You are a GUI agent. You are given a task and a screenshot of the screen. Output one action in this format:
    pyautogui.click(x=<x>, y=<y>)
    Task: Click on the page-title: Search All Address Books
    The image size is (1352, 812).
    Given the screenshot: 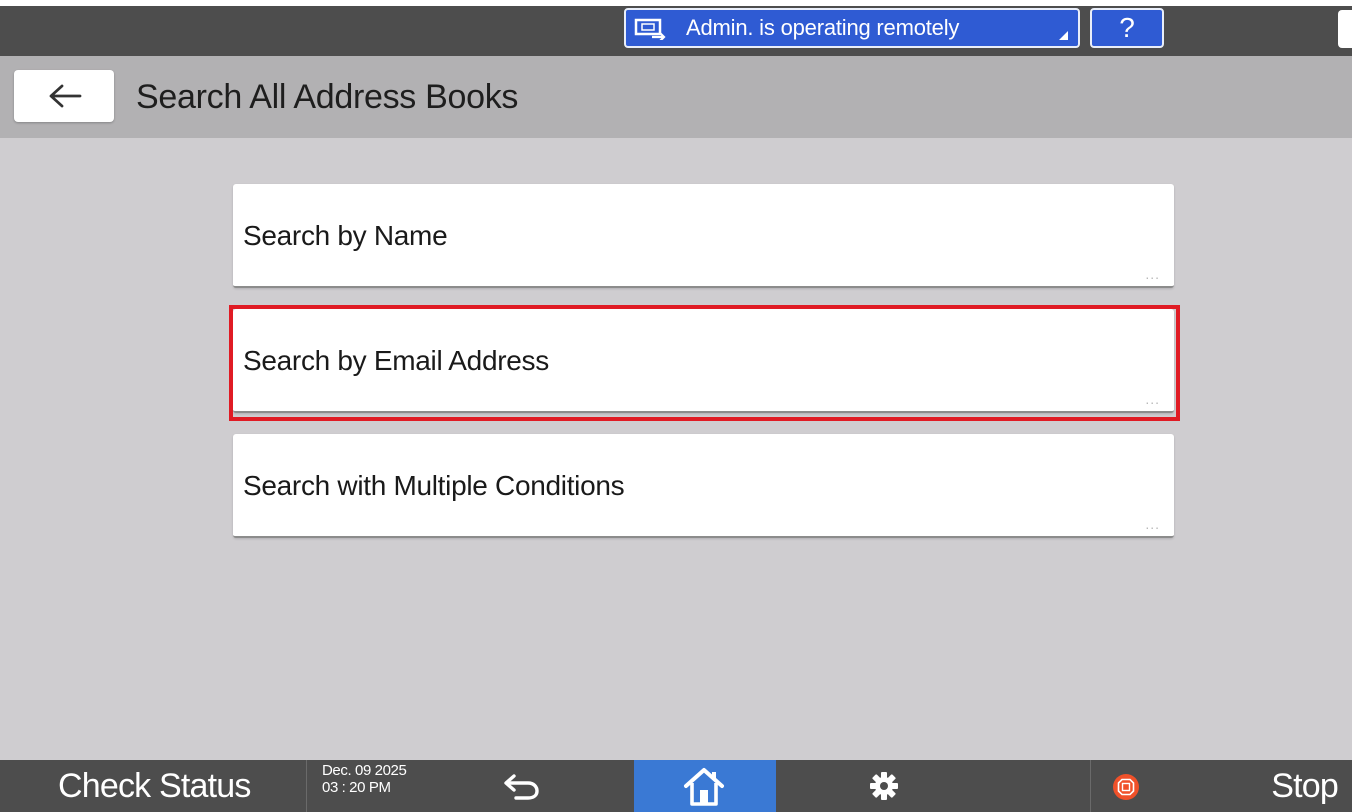 What is the action you would take?
    pyautogui.click(x=327, y=97)
    